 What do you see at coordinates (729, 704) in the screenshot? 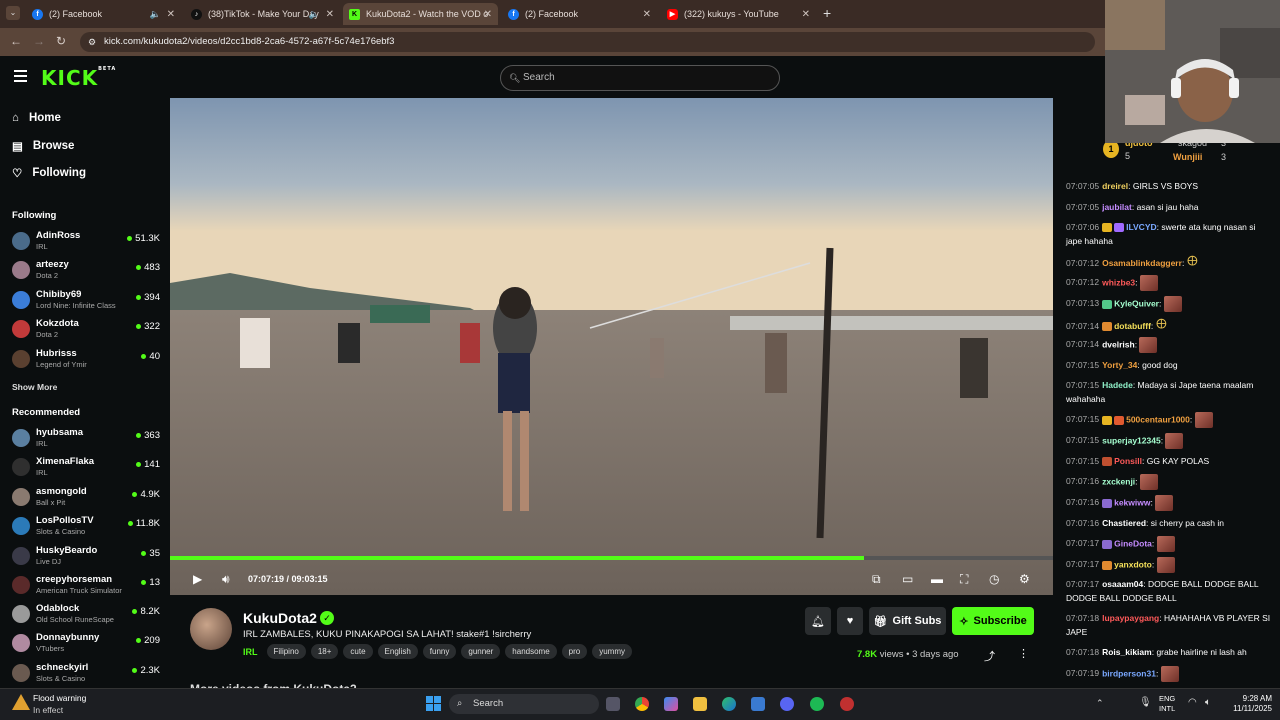
I see `edge-icon` at bounding box center [729, 704].